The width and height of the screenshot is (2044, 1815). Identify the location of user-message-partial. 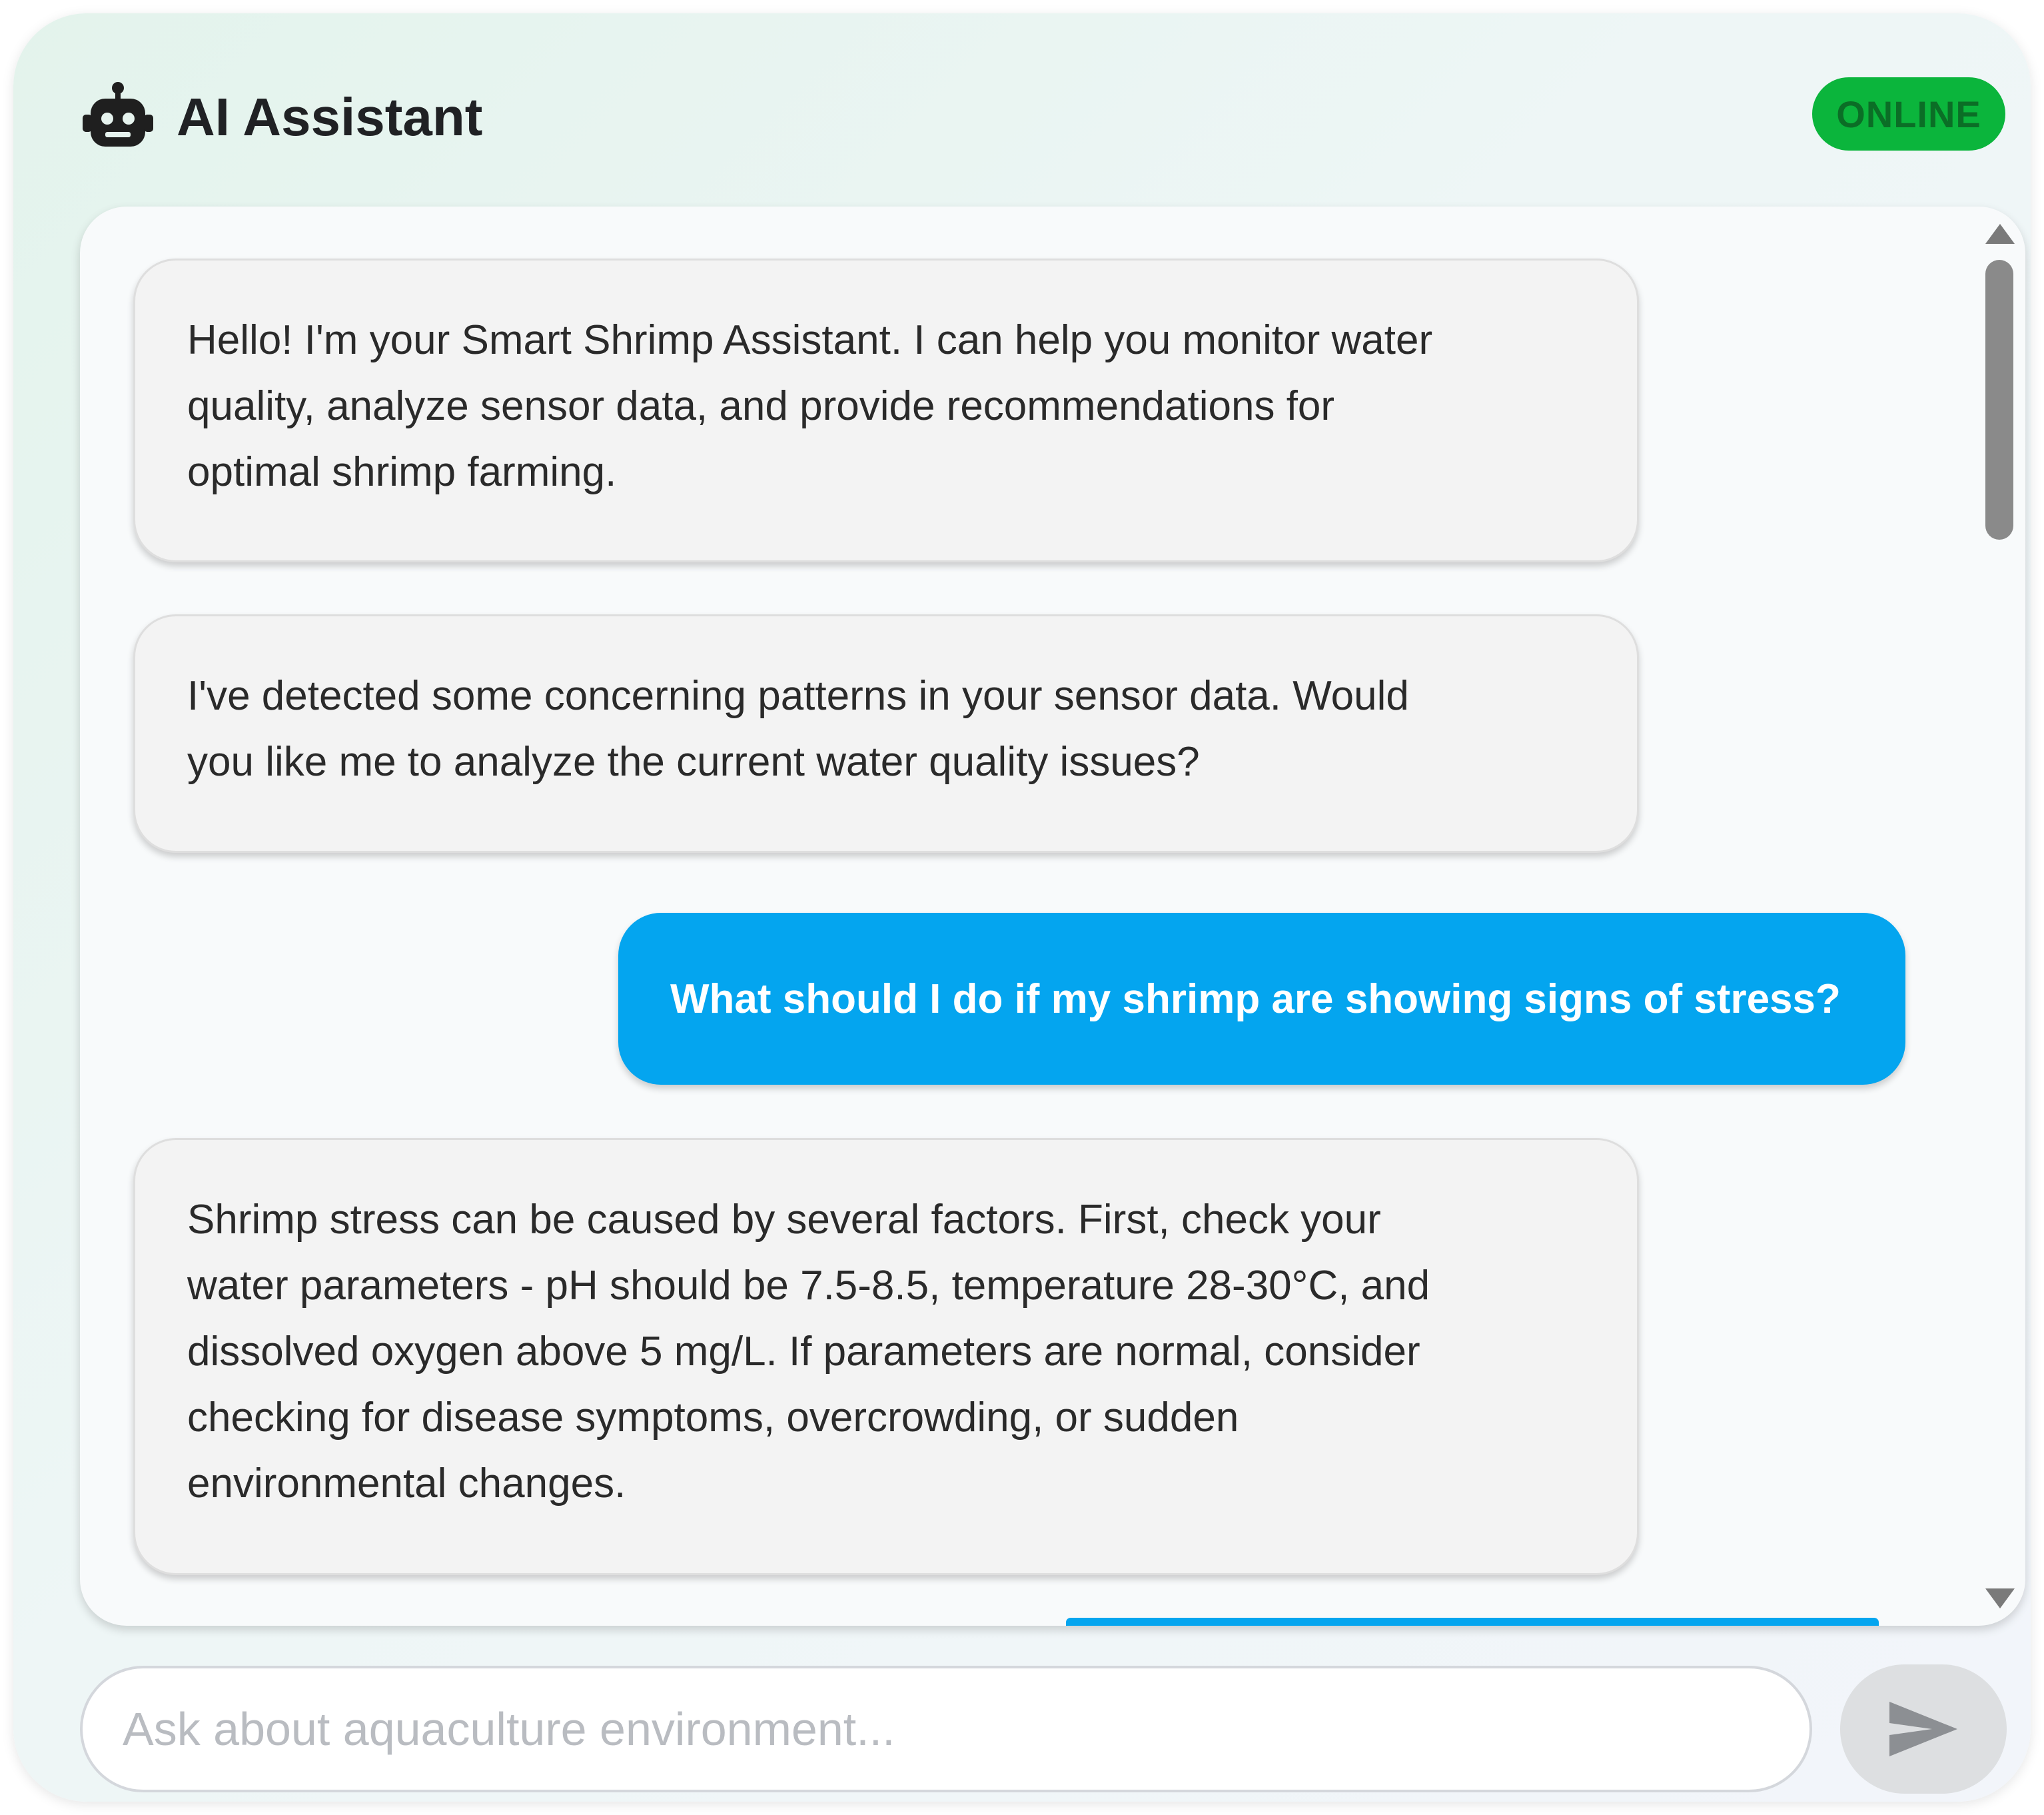
(1472, 1622).